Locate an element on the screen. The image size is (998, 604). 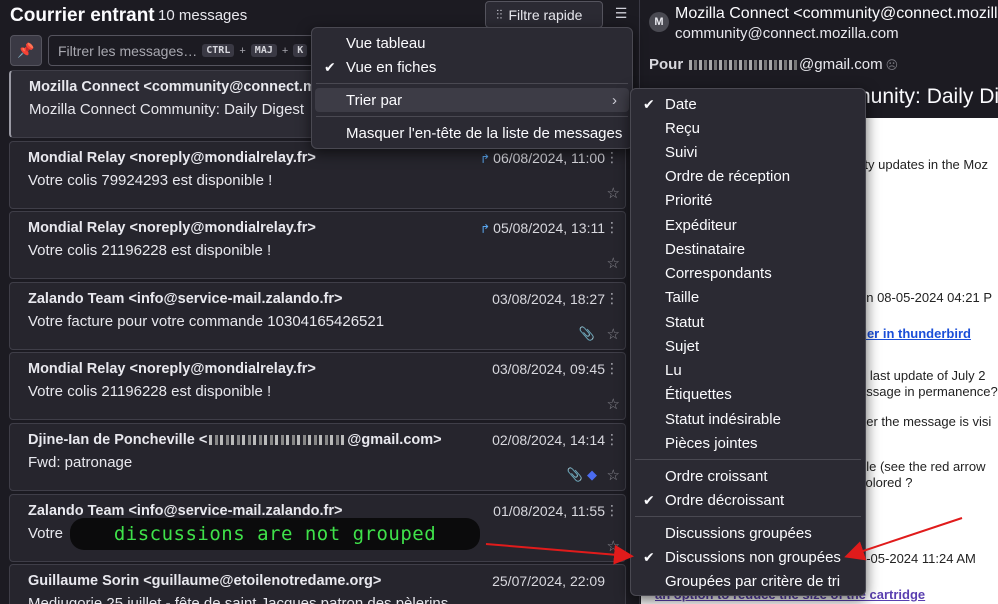
sort-item-size: Taille is located at coordinates (682, 297).